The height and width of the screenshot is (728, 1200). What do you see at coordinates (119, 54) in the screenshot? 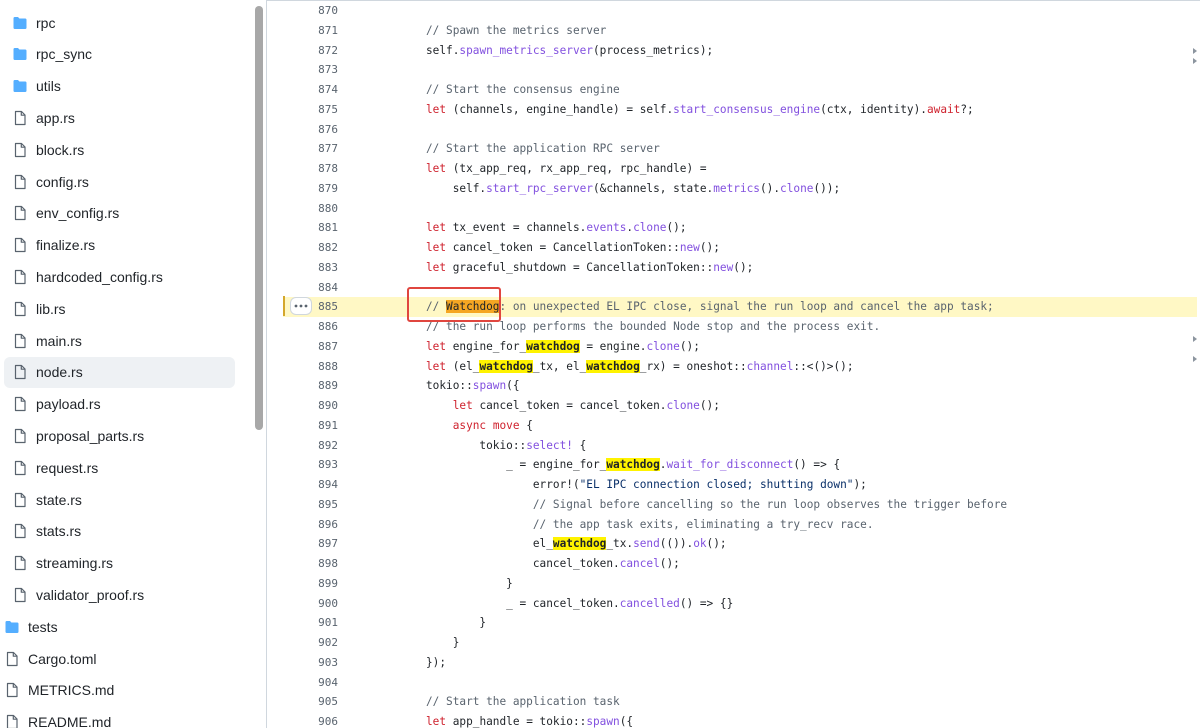
I see `folder-item-rpc-sync: rpc_sync` at bounding box center [119, 54].